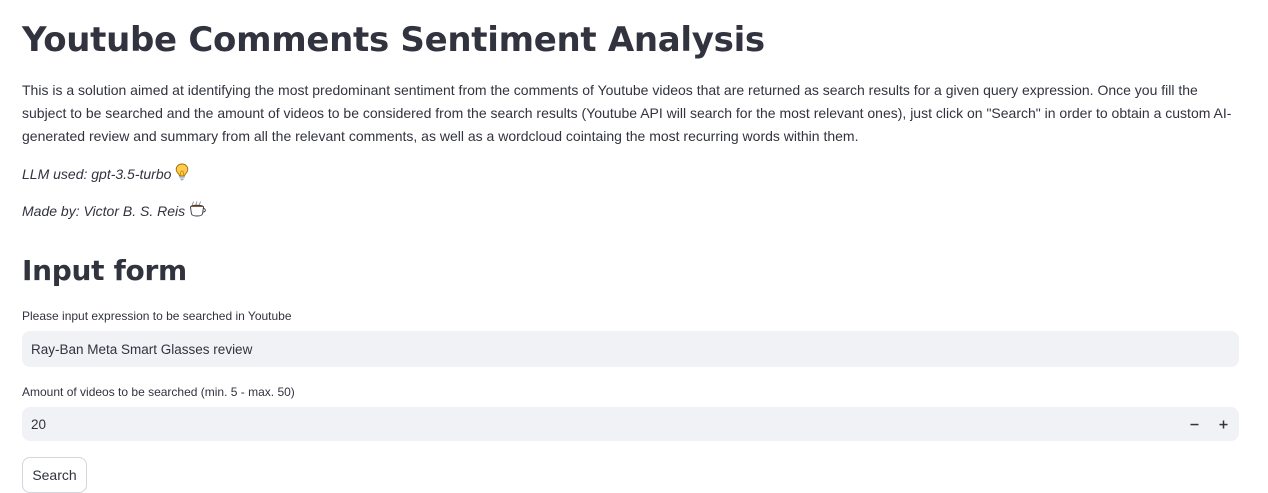 The image size is (1268, 493). Describe the element at coordinates (54, 475) in the screenshot. I see `search-button: Search` at that location.